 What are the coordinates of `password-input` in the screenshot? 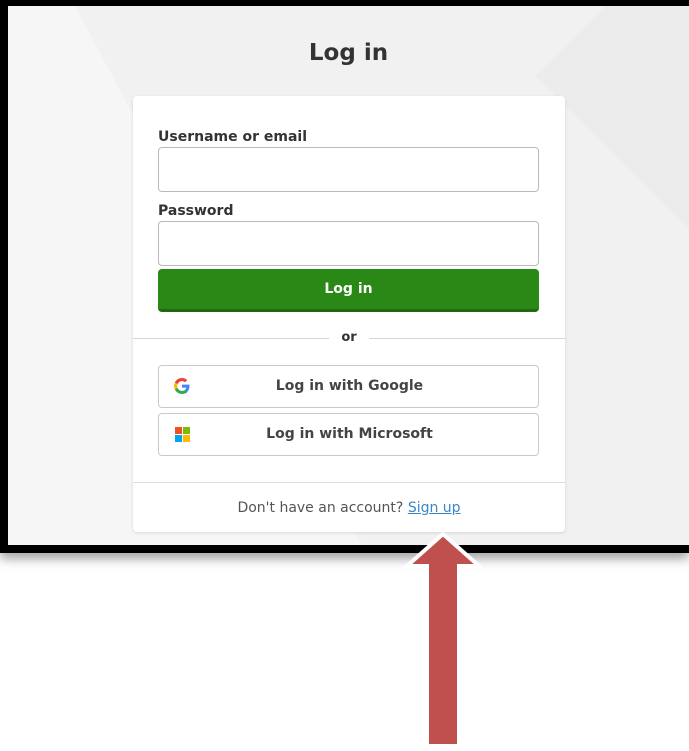 It's located at (348, 243).